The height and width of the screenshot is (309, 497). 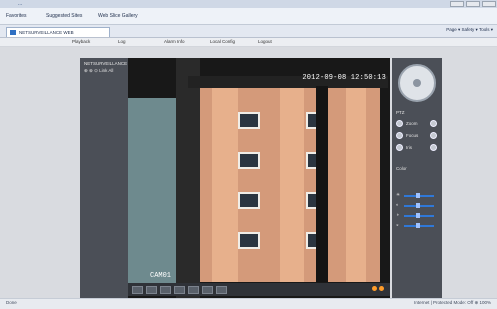 I want to click on add-icon: ⊕, so click(x=86, y=70).